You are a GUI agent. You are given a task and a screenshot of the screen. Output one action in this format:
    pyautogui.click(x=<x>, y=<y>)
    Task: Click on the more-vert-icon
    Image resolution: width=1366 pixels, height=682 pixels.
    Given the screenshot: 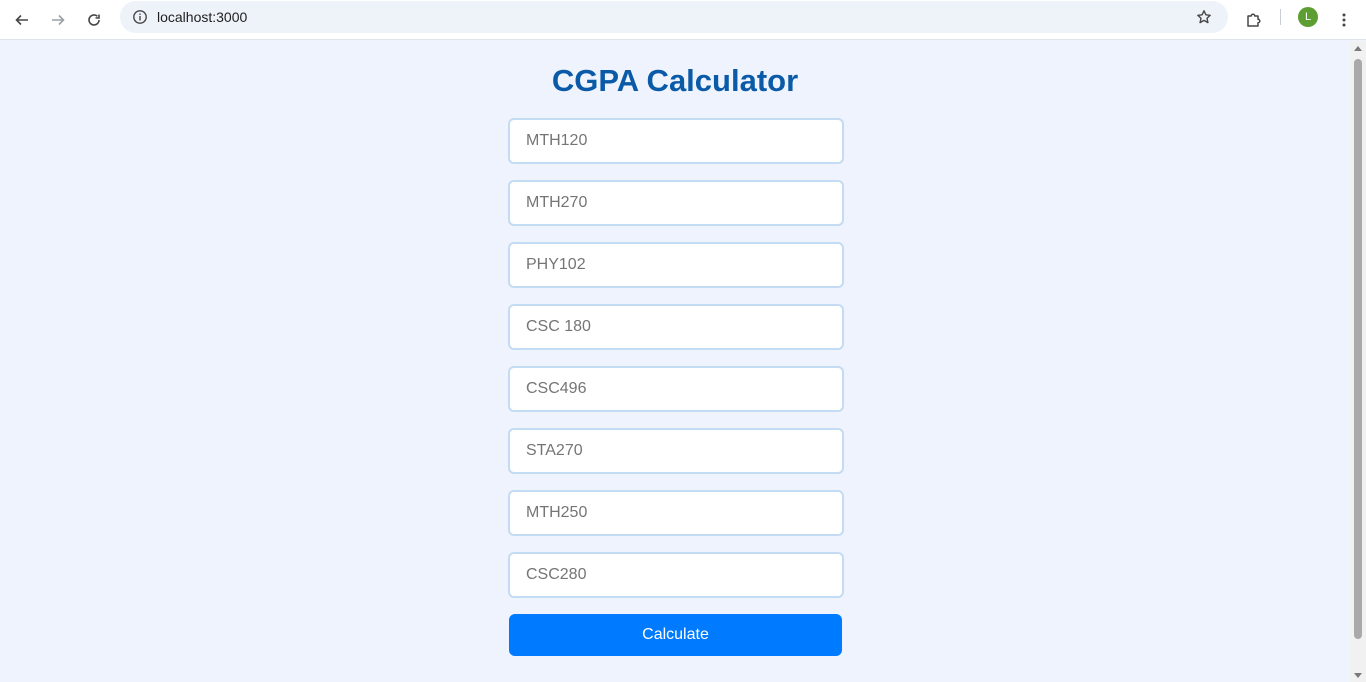 What is the action you would take?
    pyautogui.click(x=1344, y=20)
    